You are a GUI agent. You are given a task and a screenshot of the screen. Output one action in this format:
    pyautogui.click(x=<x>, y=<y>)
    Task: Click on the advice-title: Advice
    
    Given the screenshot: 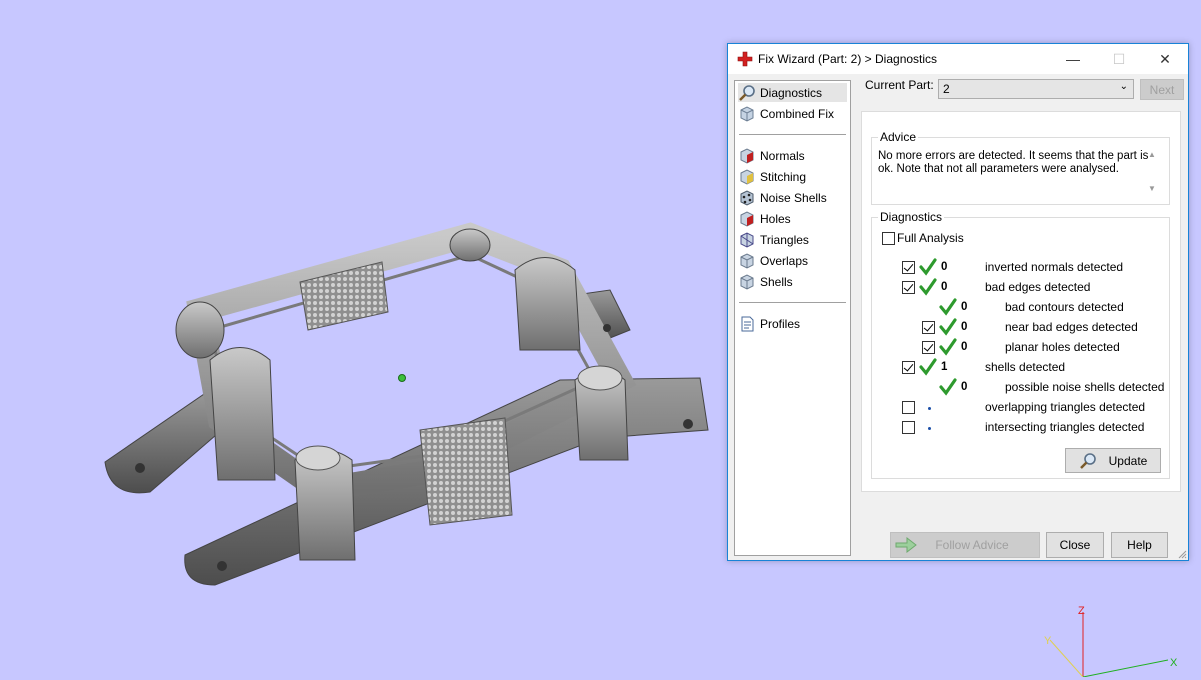 What is the action you would take?
    pyautogui.click(x=898, y=137)
    